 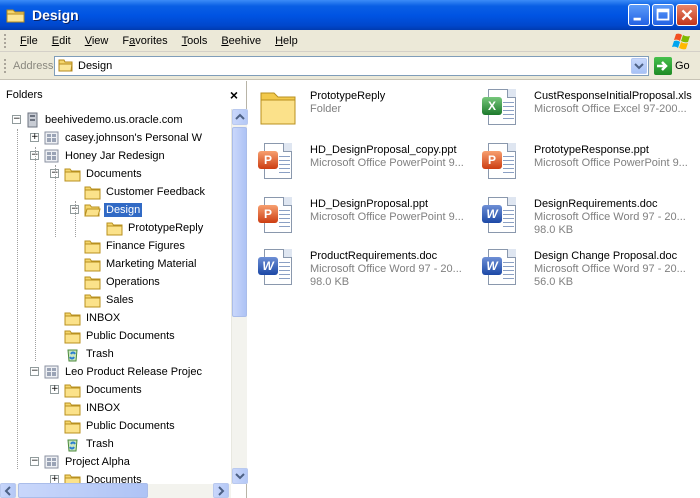 I want to click on menu-file: File, so click(x=29, y=41).